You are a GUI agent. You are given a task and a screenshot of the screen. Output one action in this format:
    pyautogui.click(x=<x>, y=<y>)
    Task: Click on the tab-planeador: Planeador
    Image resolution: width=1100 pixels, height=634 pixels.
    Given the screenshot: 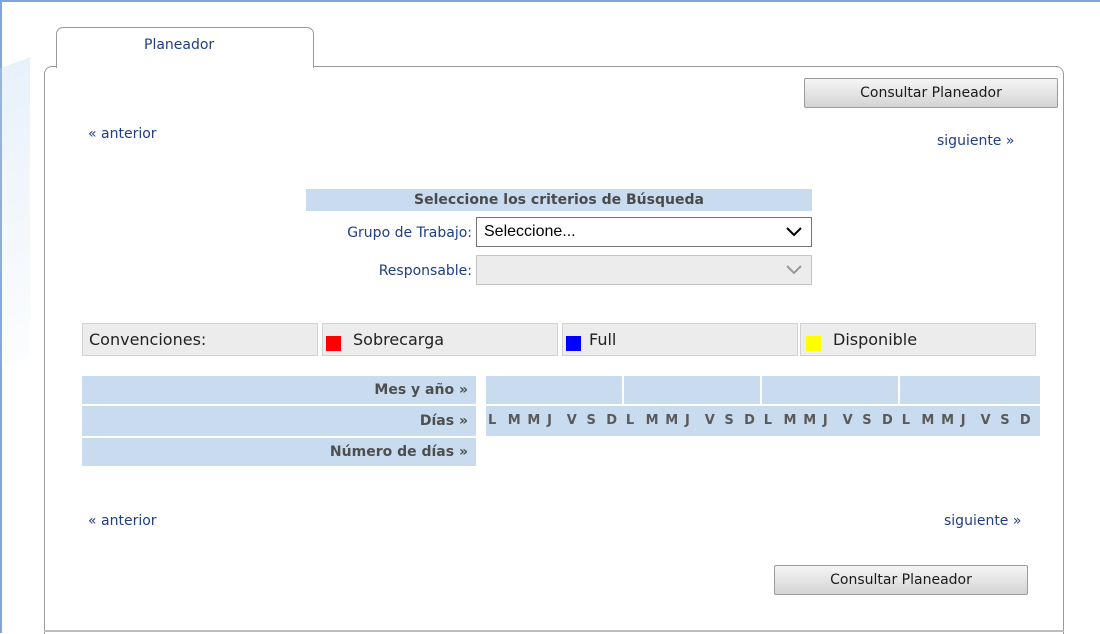 What is the action you would take?
    pyautogui.click(x=185, y=47)
    